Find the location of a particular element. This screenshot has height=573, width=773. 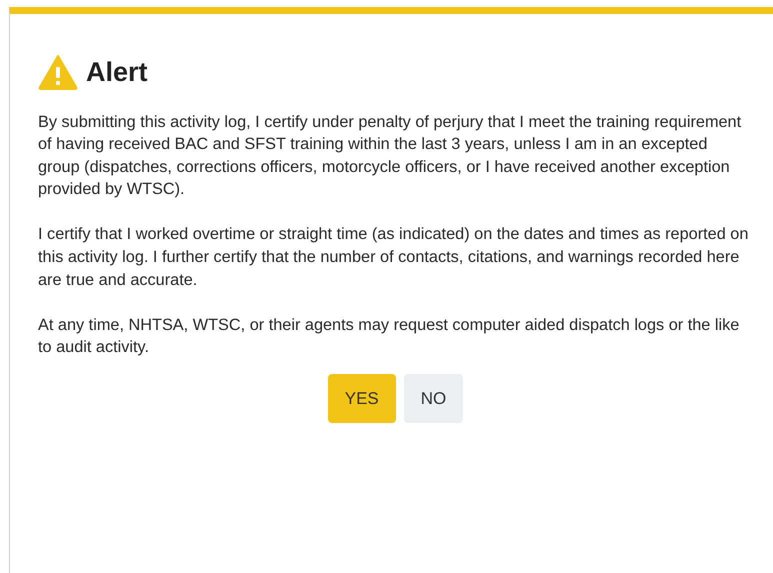

dialog-title: Alert is located at coordinates (117, 72).